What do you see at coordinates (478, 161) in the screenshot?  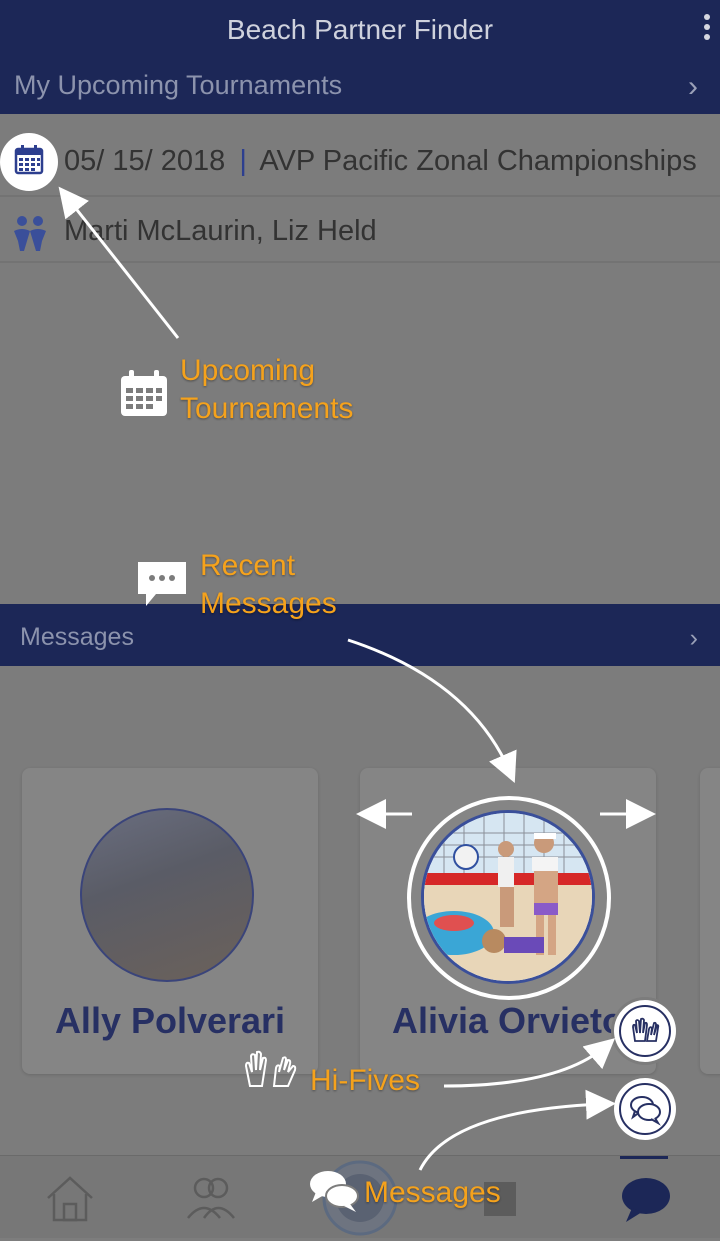 I see `tournament-name: AVP Pacific Zonal Championships` at bounding box center [478, 161].